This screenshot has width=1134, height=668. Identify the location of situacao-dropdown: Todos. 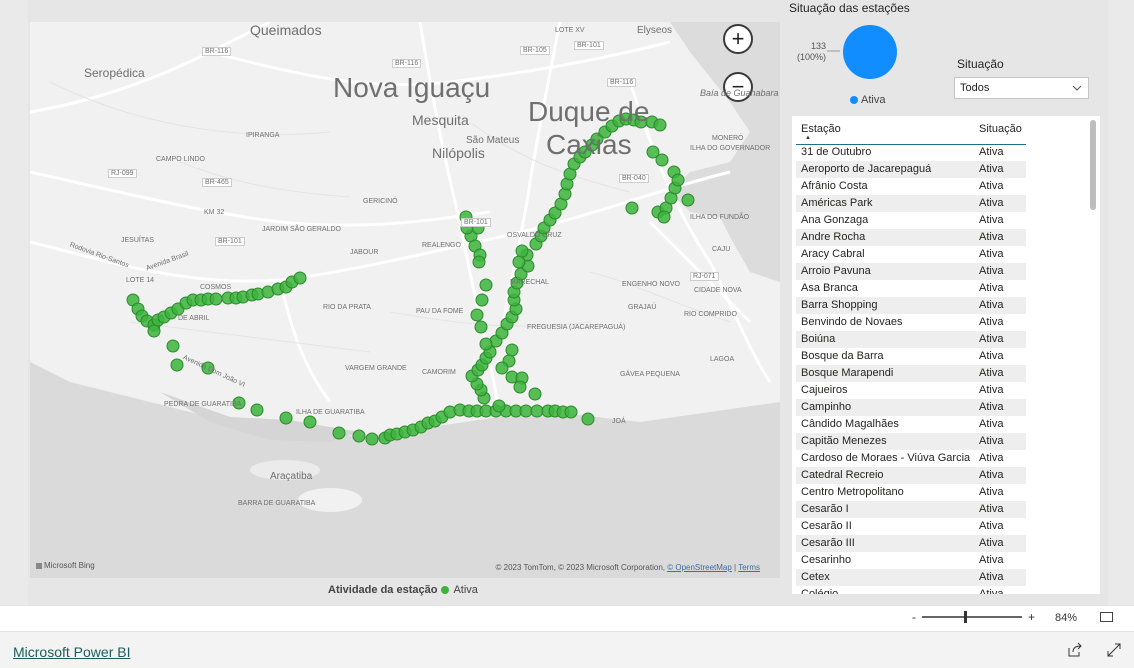
(1021, 88).